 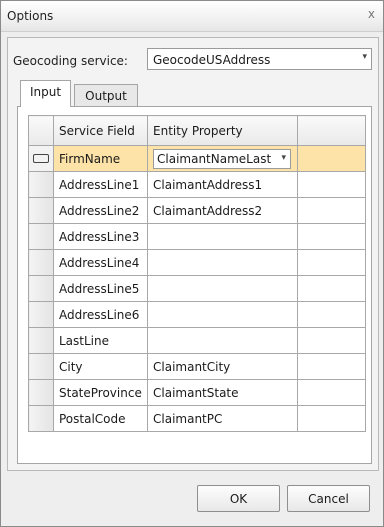 I want to click on table-row: AddressLine6, so click(x=197, y=314).